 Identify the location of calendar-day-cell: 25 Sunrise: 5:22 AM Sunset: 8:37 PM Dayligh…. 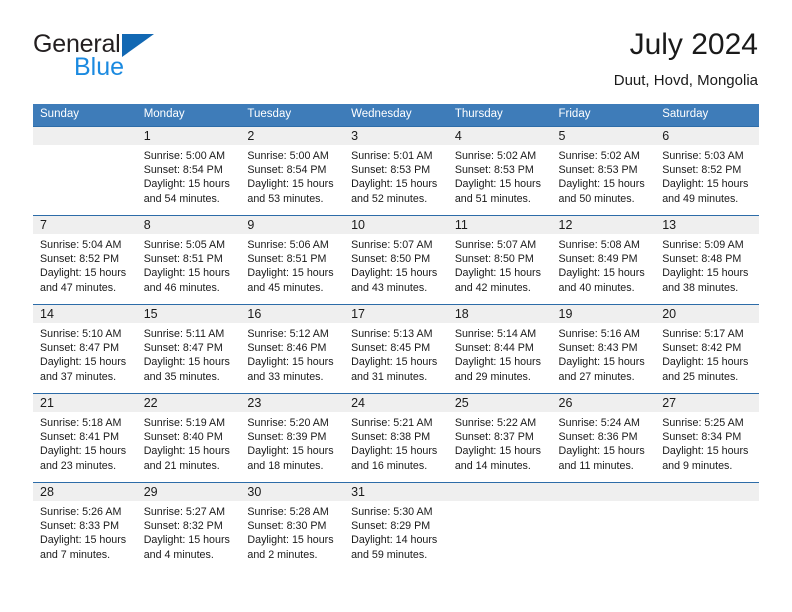
(499, 438).